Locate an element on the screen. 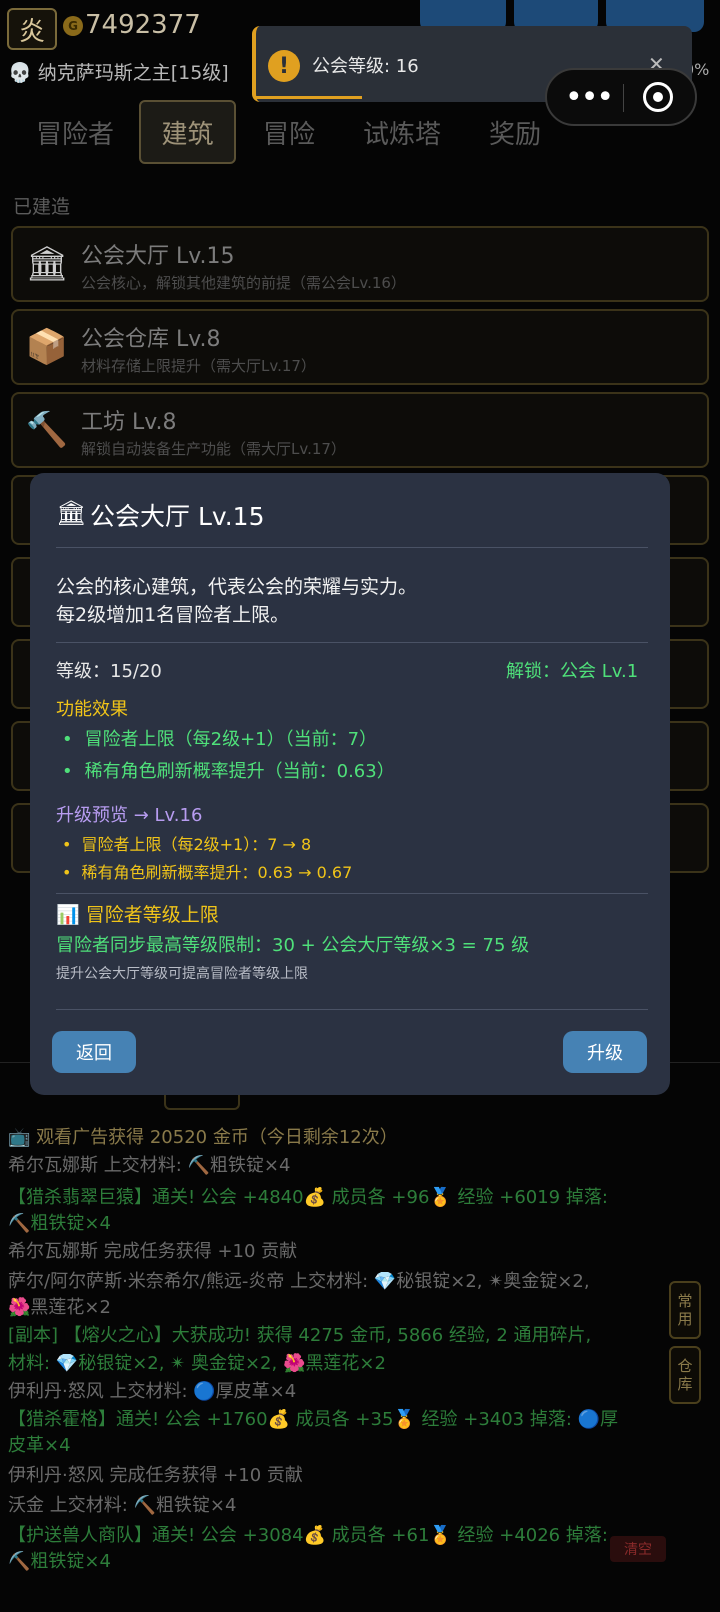  player-title: 💀 纳克萨玛斯之主[15级] is located at coordinates (118, 73).